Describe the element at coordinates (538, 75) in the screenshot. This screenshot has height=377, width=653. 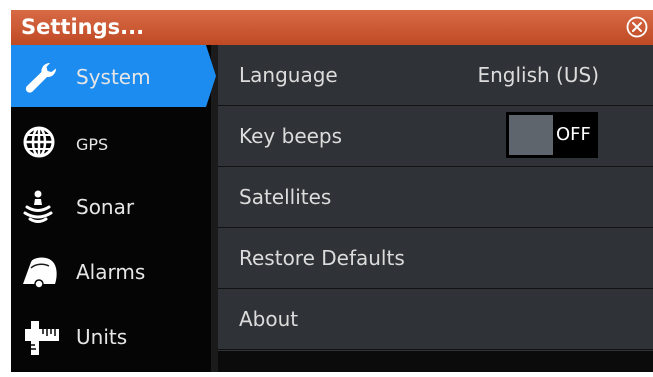
I see `language-value: English (US)` at that location.